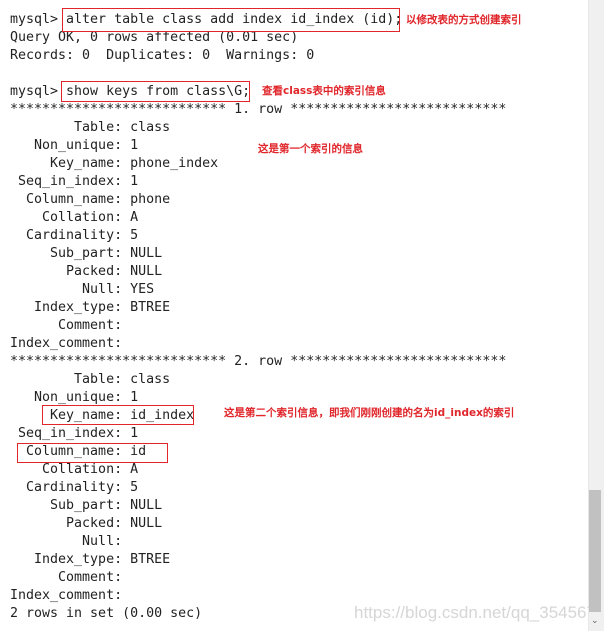 The image size is (604, 631). Describe the element at coordinates (106, 613) in the screenshot. I see `terminal-line: 2 rows in set (0.00 sec)` at that location.